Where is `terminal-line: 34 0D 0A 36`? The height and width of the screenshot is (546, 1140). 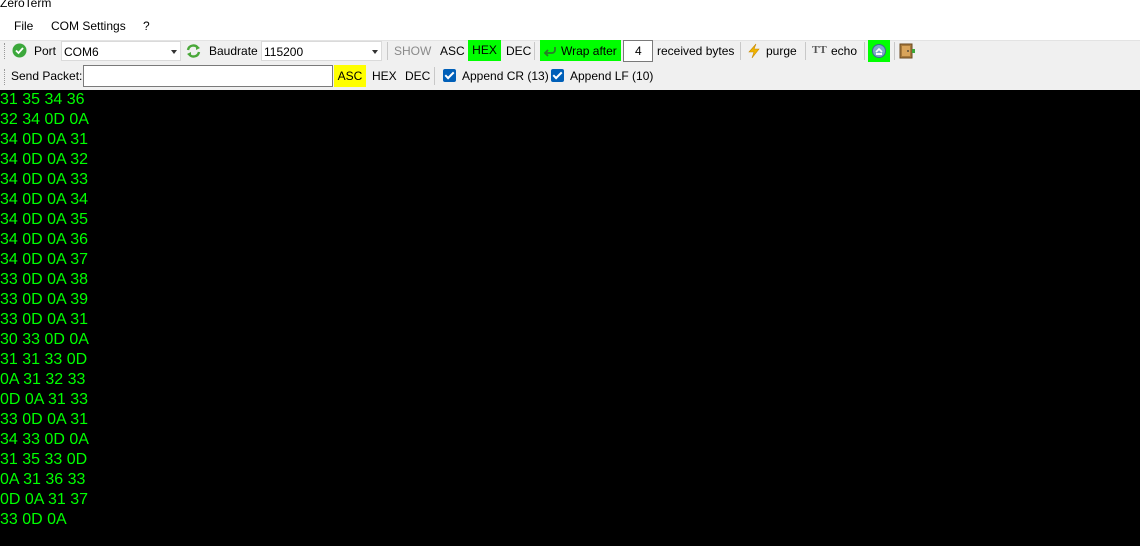 terminal-line: 34 0D 0A 36 is located at coordinates (44, 239).